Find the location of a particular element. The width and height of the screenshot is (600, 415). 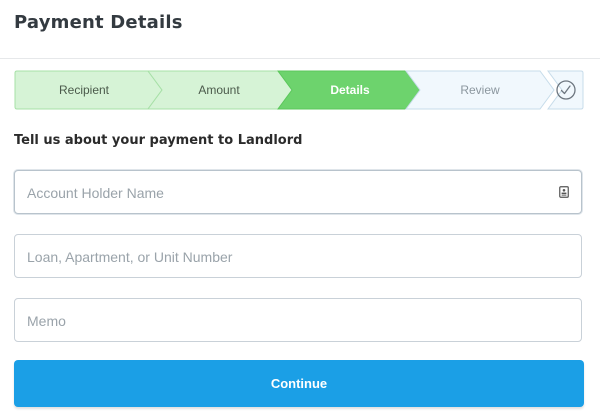

step-details: Details is located at coordinates (349, 90).